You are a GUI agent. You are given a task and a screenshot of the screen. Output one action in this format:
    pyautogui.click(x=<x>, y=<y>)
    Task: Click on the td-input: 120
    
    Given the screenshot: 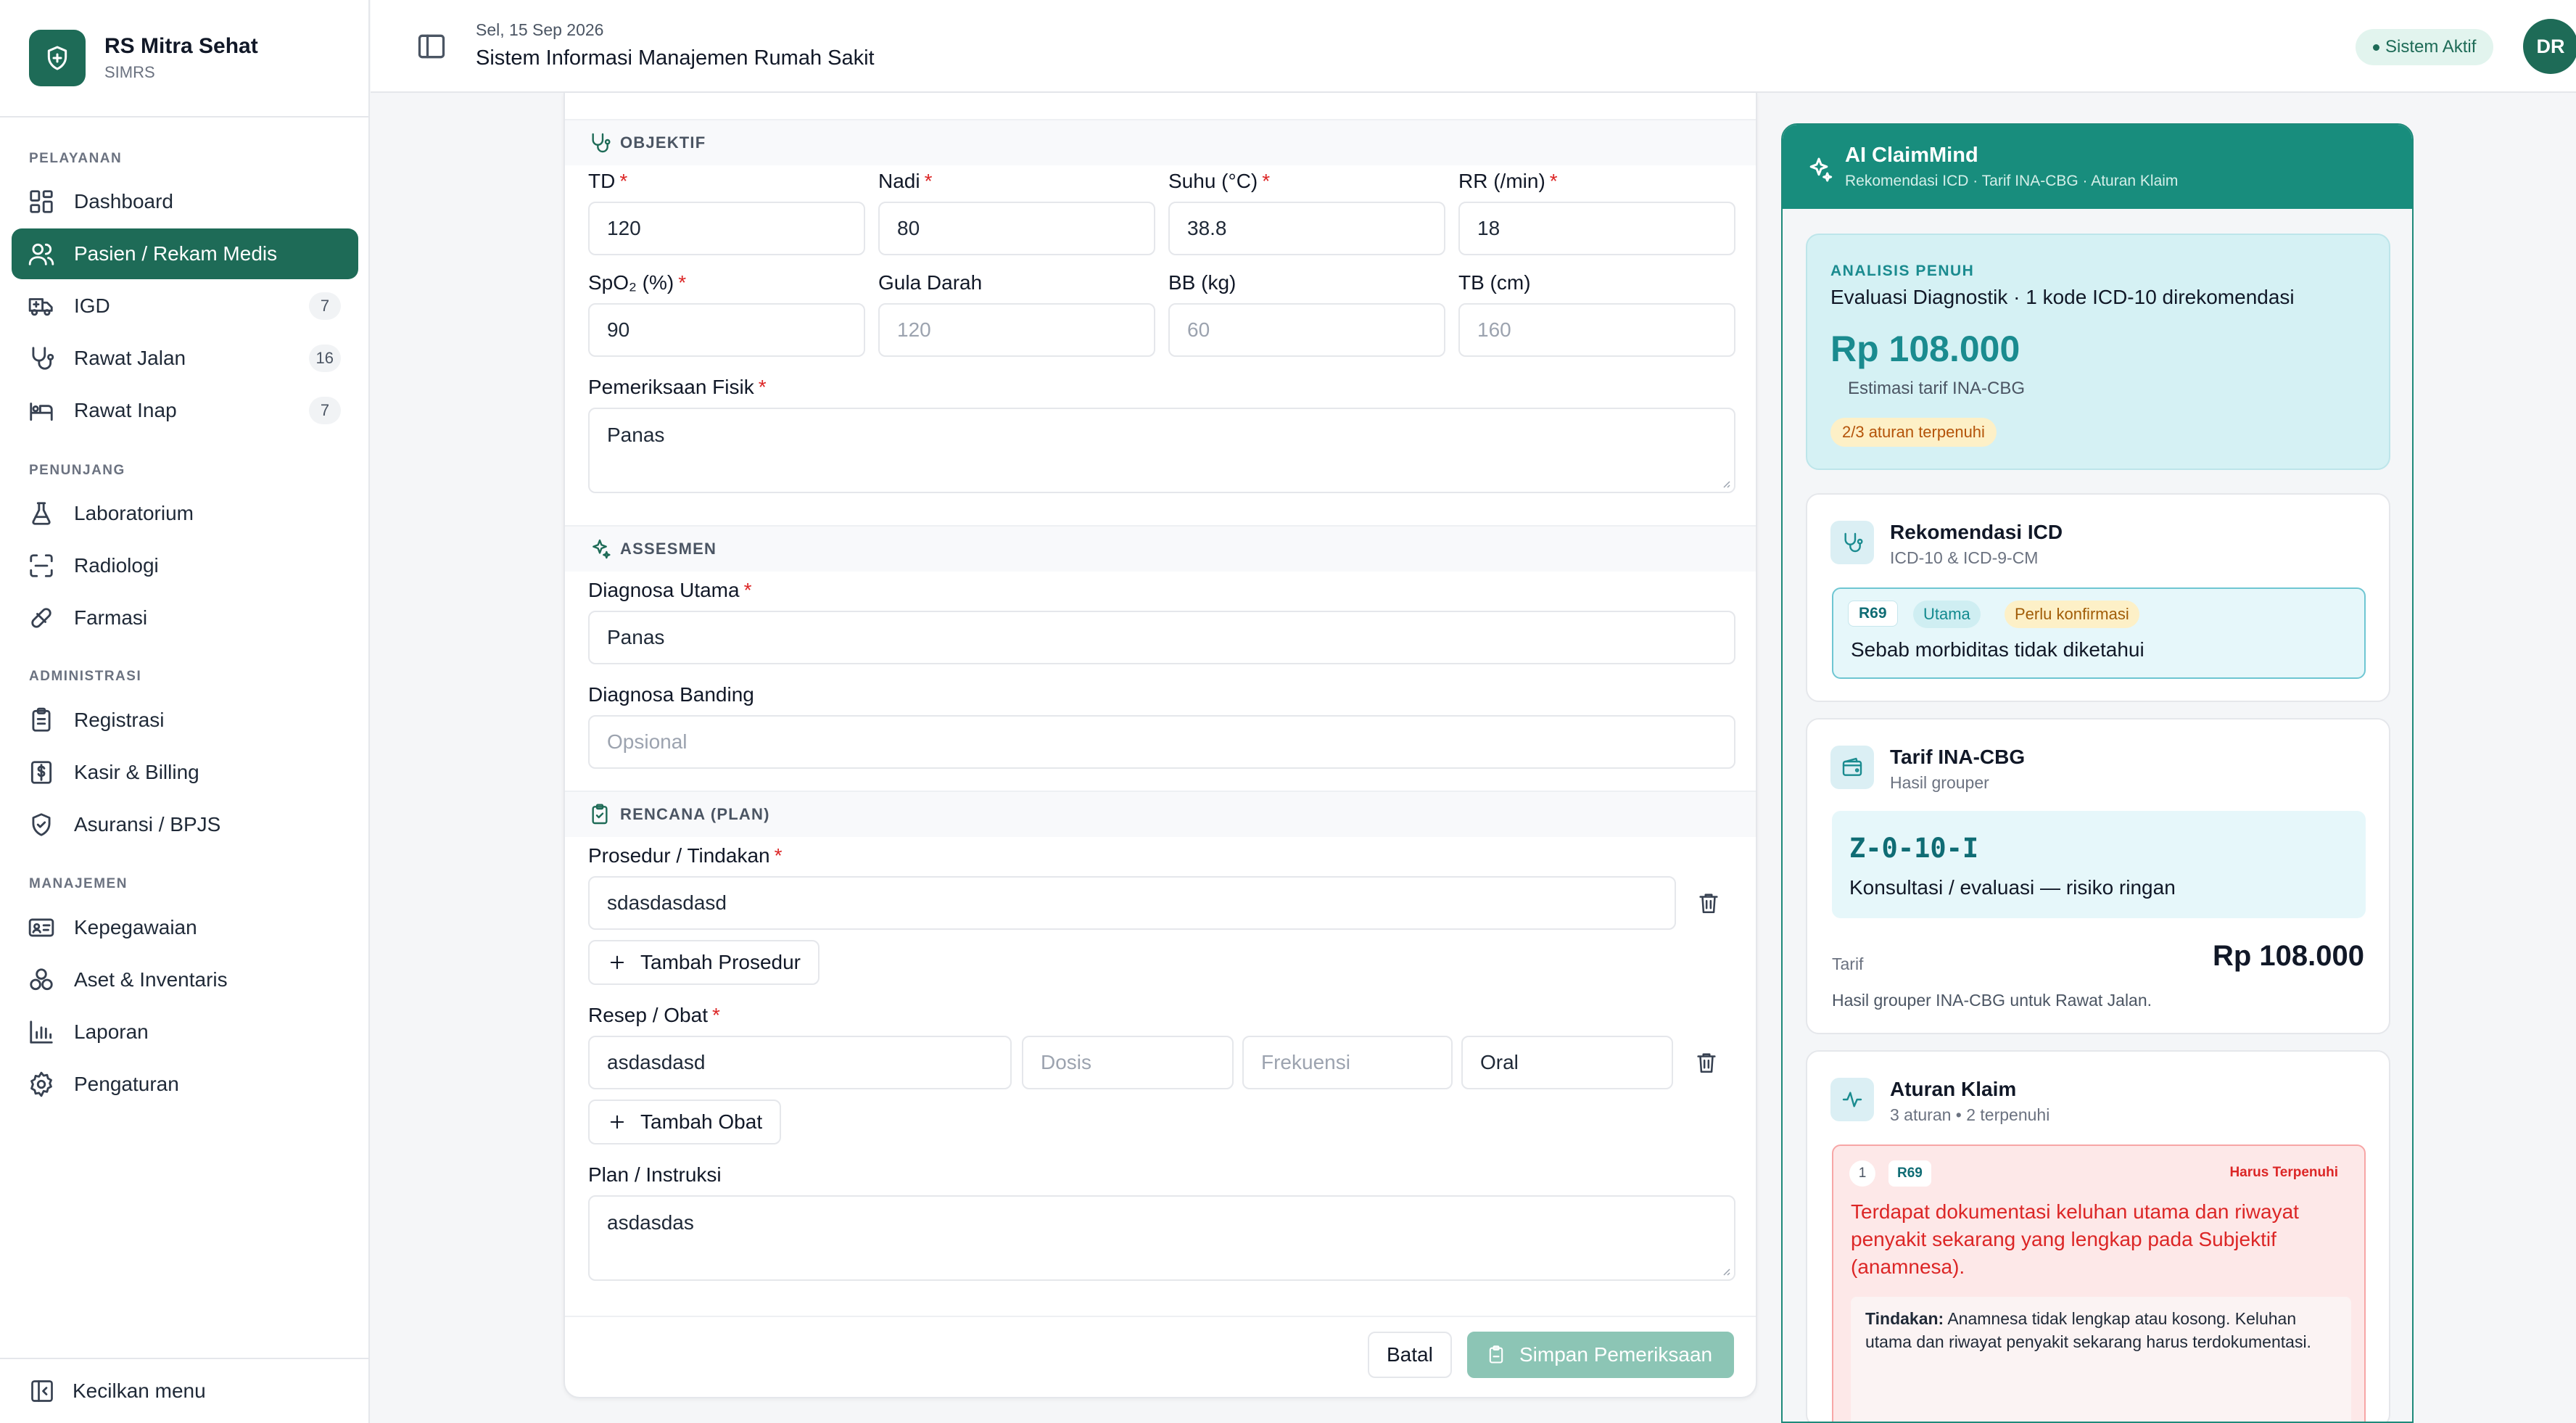 What is the action you would take?
    pyautogui.click(x=726, y=229)
    